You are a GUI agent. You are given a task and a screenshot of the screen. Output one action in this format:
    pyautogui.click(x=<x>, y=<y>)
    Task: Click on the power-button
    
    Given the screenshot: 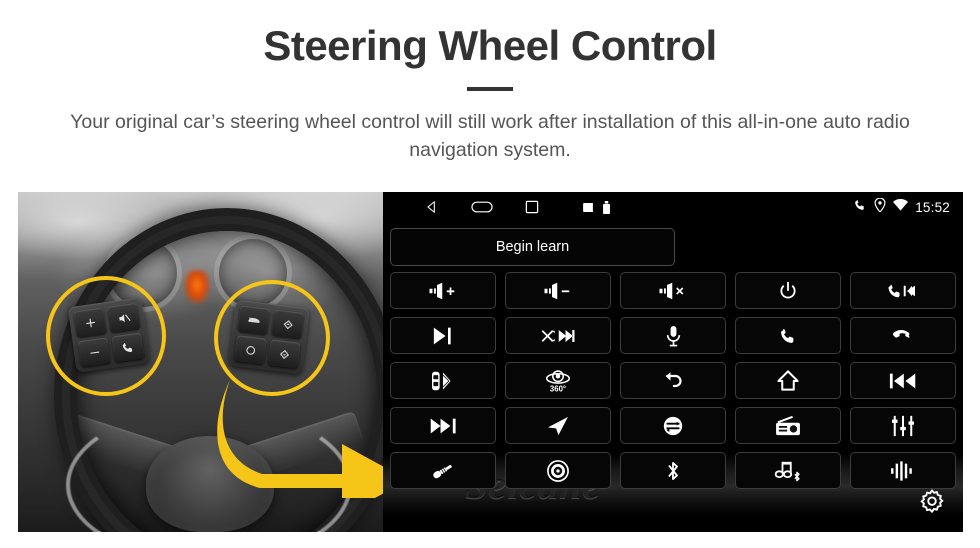 What is the action you would take?
    pyautogui.click(x=788, y=290)
    